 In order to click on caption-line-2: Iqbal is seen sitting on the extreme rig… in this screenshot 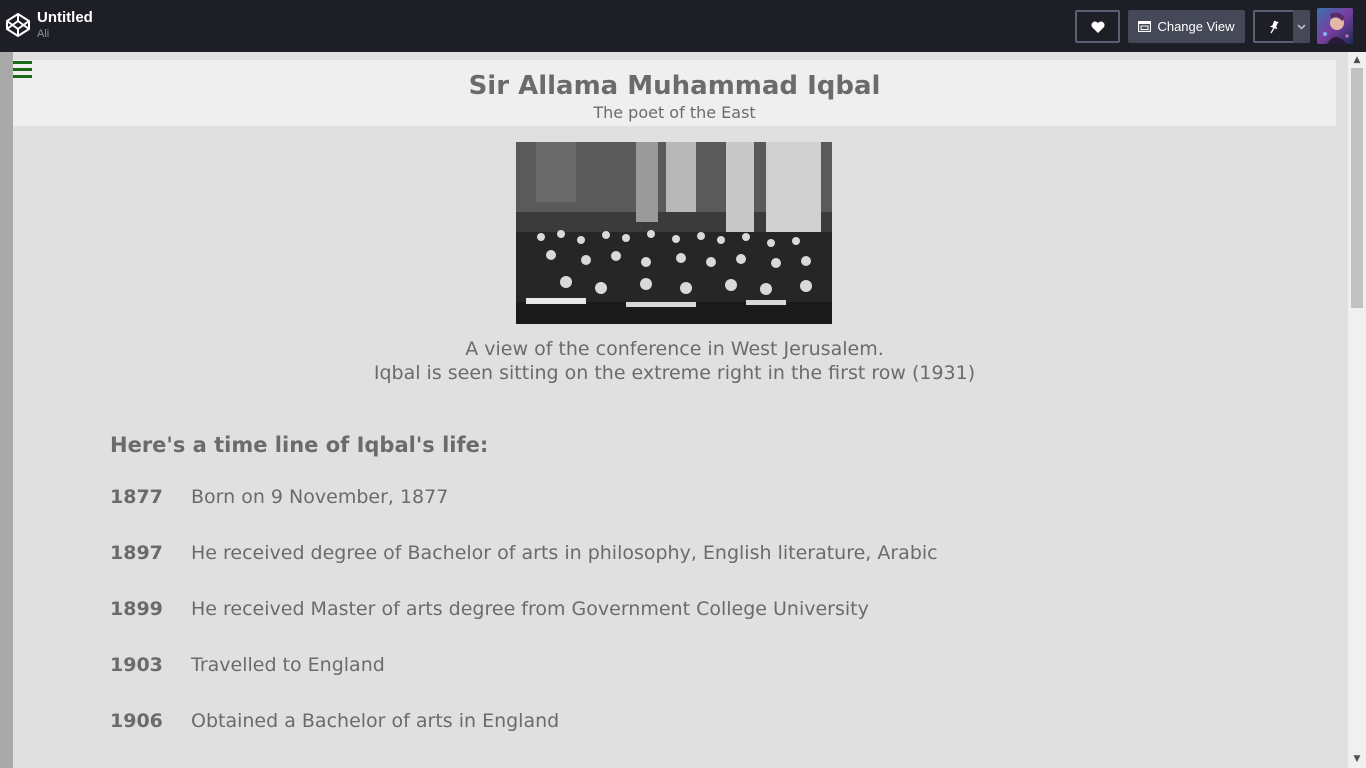, I will do `click(674, 373)`.